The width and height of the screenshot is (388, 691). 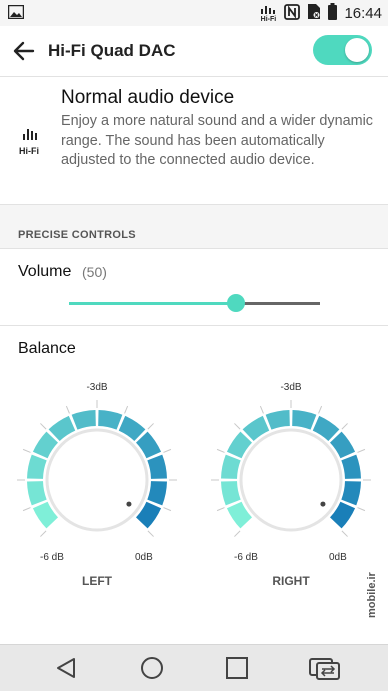 I want to click on status-bar: Hi-Fi 16:44, so click(x=194, y=13).